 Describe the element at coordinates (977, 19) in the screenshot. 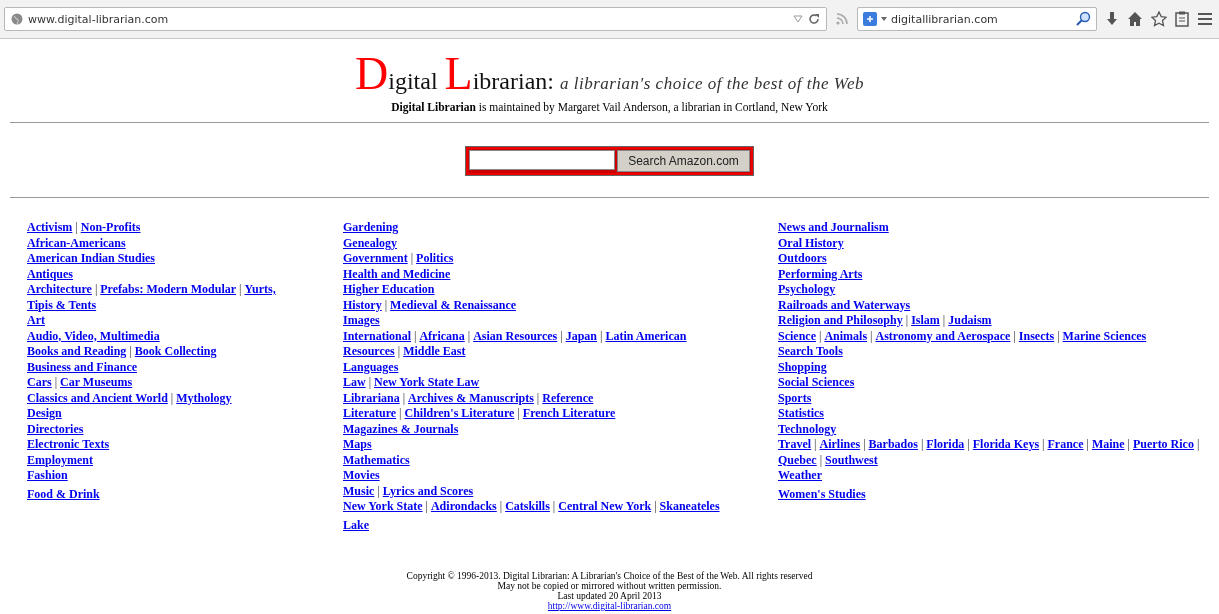

I see `search-bar: digitallibrarian.com` at that location.